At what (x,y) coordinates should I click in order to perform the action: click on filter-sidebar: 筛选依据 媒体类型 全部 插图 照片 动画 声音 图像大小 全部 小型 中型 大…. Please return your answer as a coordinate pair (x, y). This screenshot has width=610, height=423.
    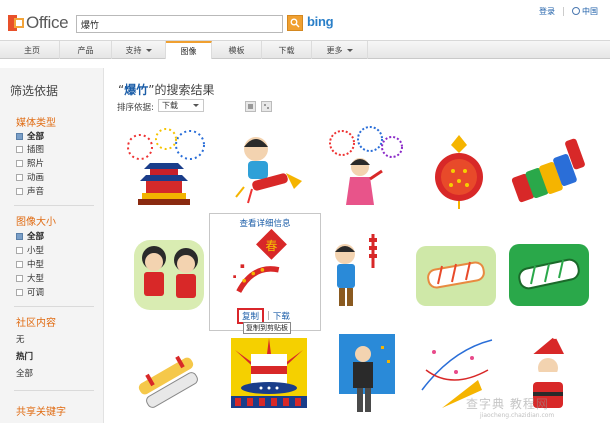
    Looking at the image, I should click on (52, 245).